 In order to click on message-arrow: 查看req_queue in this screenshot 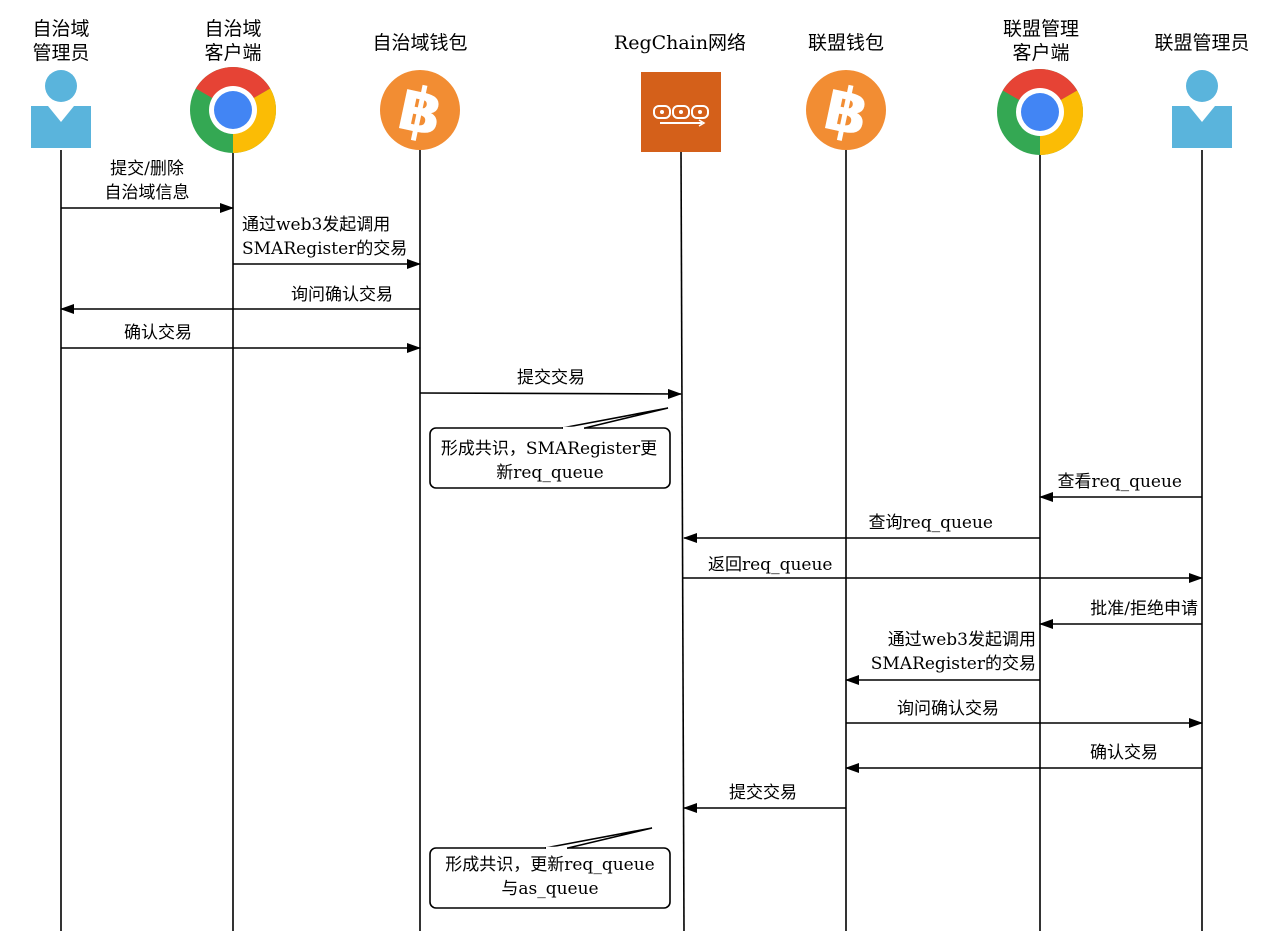, I will do `click(1120, 487)`.